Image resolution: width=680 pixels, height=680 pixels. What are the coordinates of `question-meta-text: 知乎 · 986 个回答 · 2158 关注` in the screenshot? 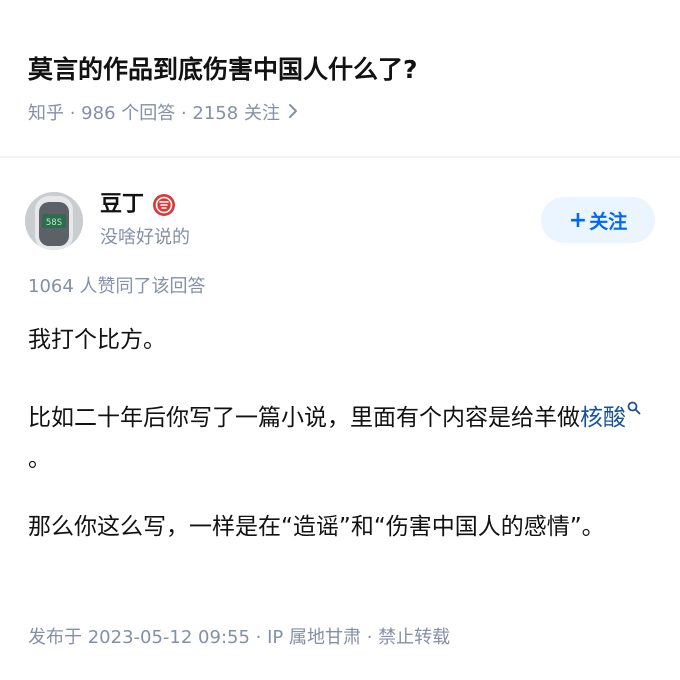 It's located at (154, 113).